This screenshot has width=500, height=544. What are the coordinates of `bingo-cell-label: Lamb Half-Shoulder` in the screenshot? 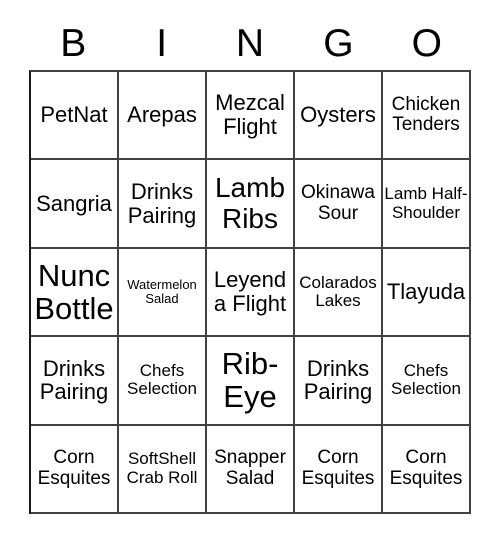 It's located at (426, 203).